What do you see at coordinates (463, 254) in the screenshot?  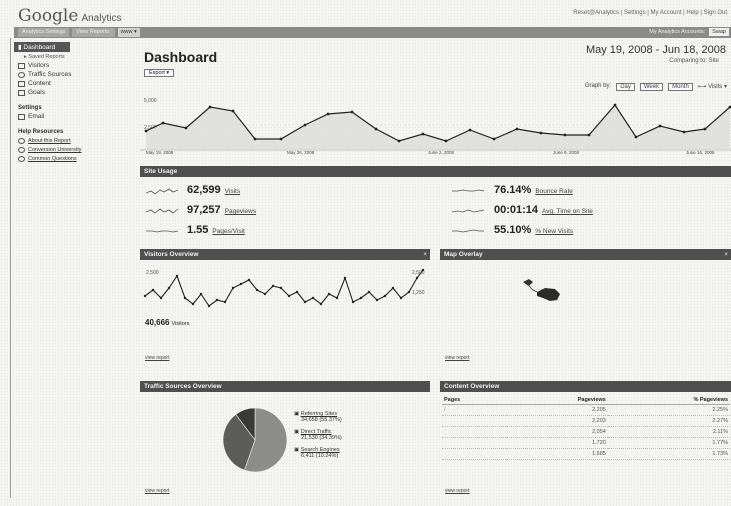 I see `map-overlay-title: Map Overlay` at bounding box center [463, 254].